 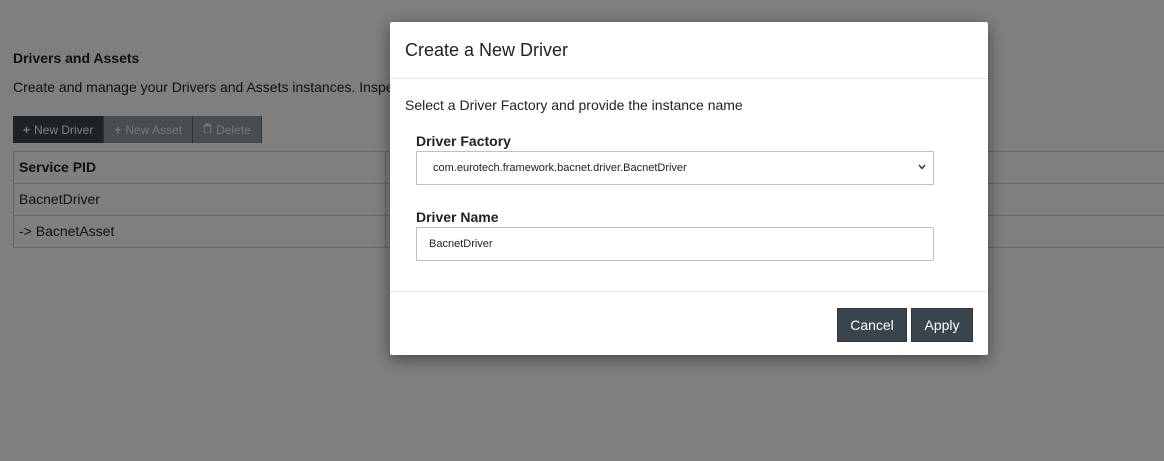 What do you see at coordinates (689, 323) in the screenshot?
I see `dialog-footer: Cancel Apply` at bounding box center [689, 323].